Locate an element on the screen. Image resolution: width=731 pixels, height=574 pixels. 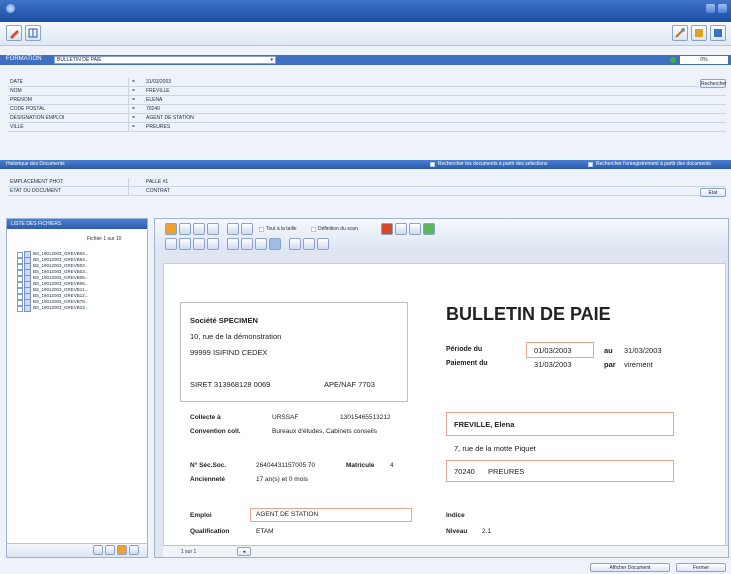
bookmark-icon is located at coordinates (122, 550).